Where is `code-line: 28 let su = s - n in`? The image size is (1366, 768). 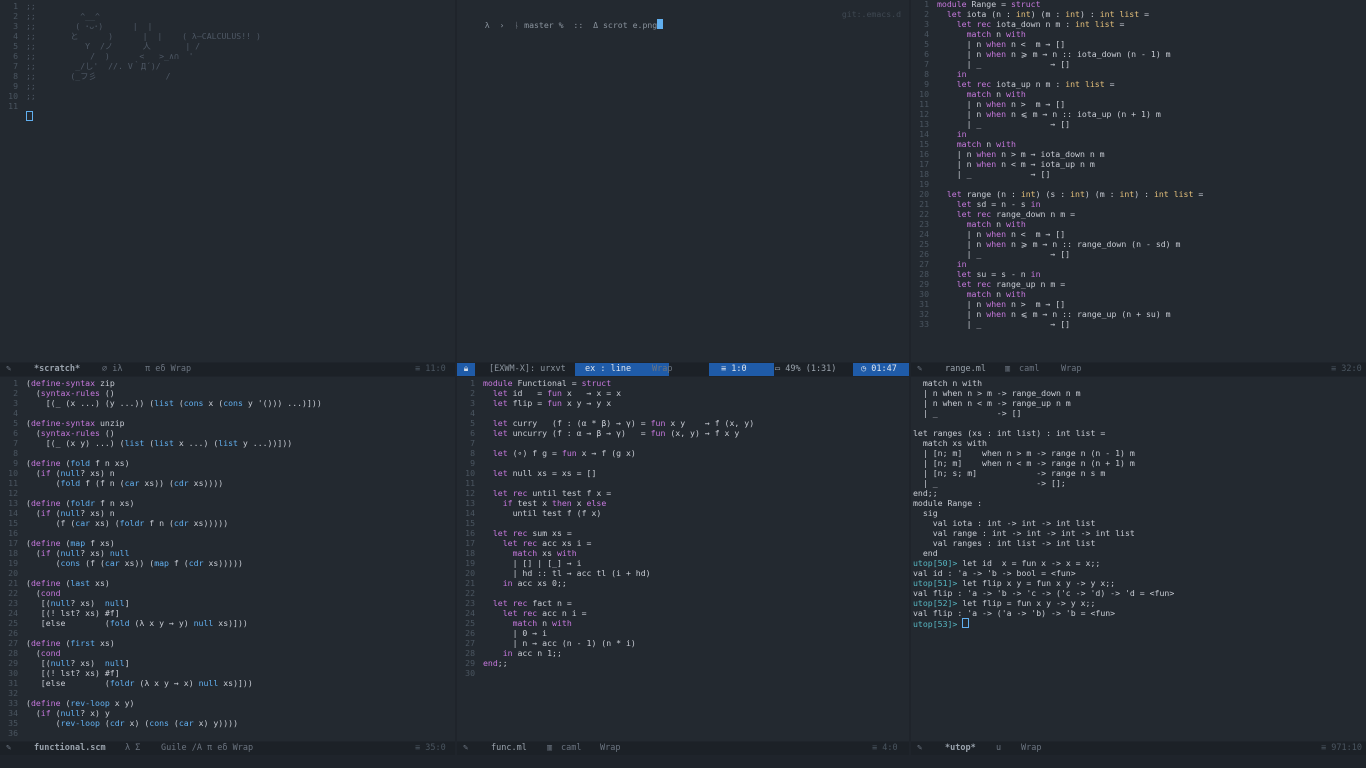 code-line: 28 let su = s - n in is located at coordinates (1057, 274).